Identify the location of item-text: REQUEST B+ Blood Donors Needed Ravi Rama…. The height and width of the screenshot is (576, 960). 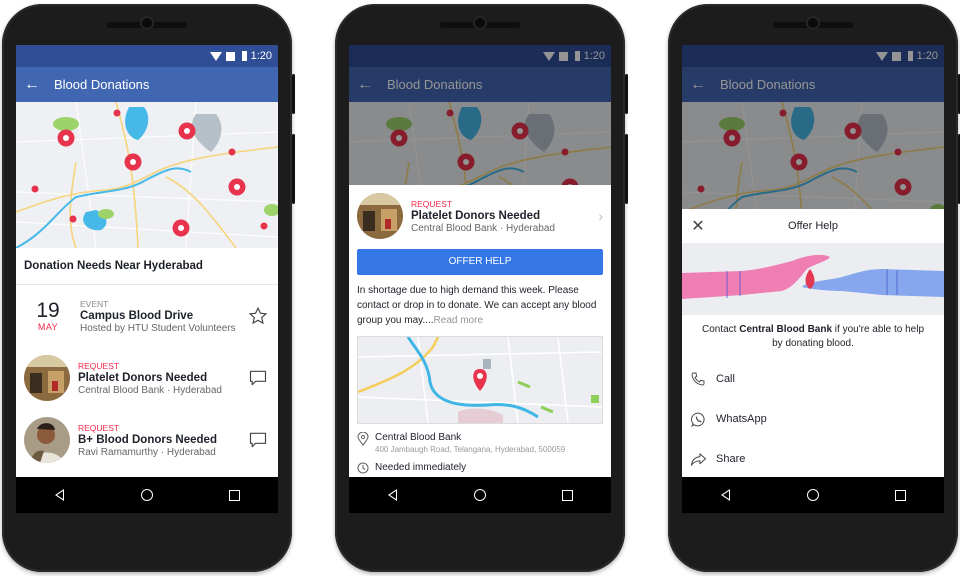
(162, 440).